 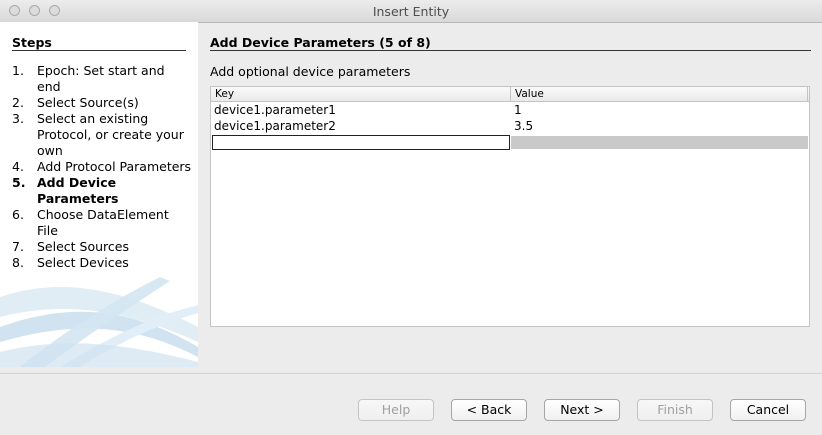 I want to click on step-number: 2., so click(x=18, y=102).